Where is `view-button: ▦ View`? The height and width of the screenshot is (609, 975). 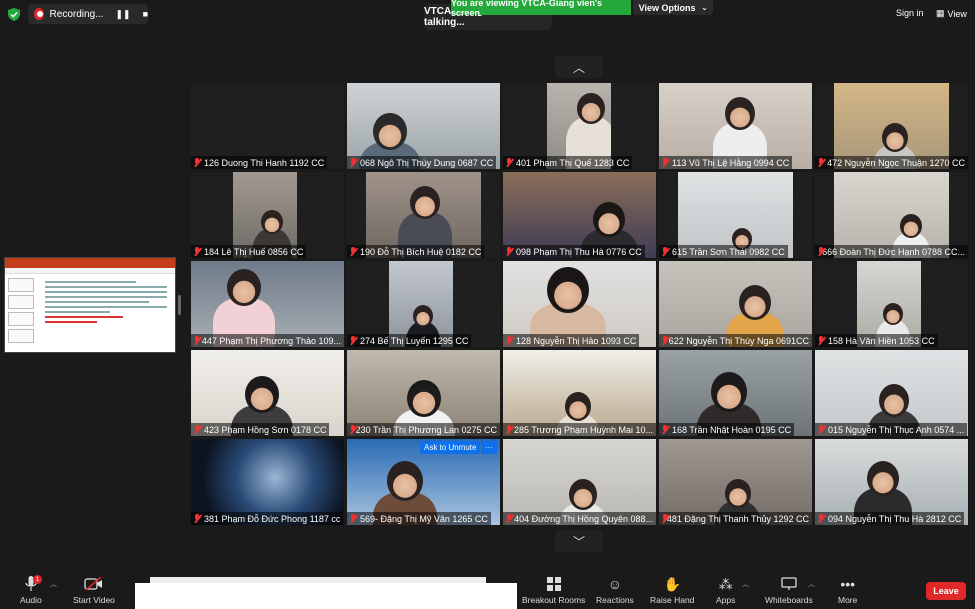 view-button: ▦ View is located at coordinates (951, 13).